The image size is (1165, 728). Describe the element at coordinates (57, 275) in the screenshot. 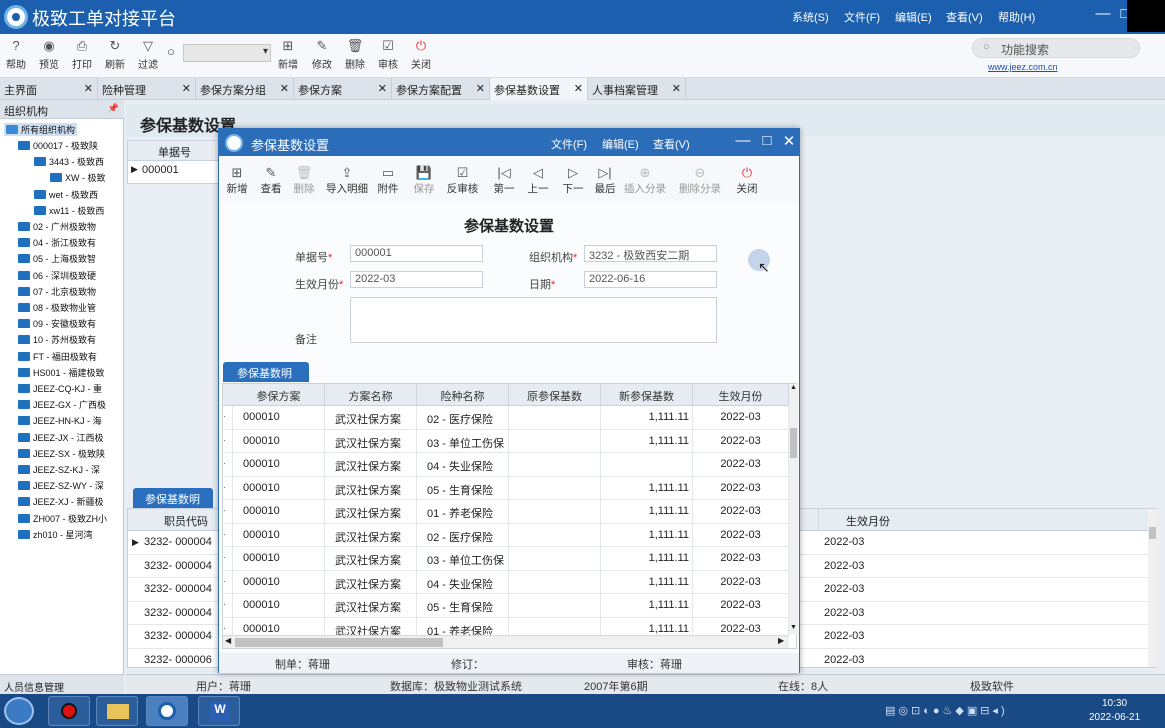

I see `tree-item: 06 - 深圳极致硬` at that location.